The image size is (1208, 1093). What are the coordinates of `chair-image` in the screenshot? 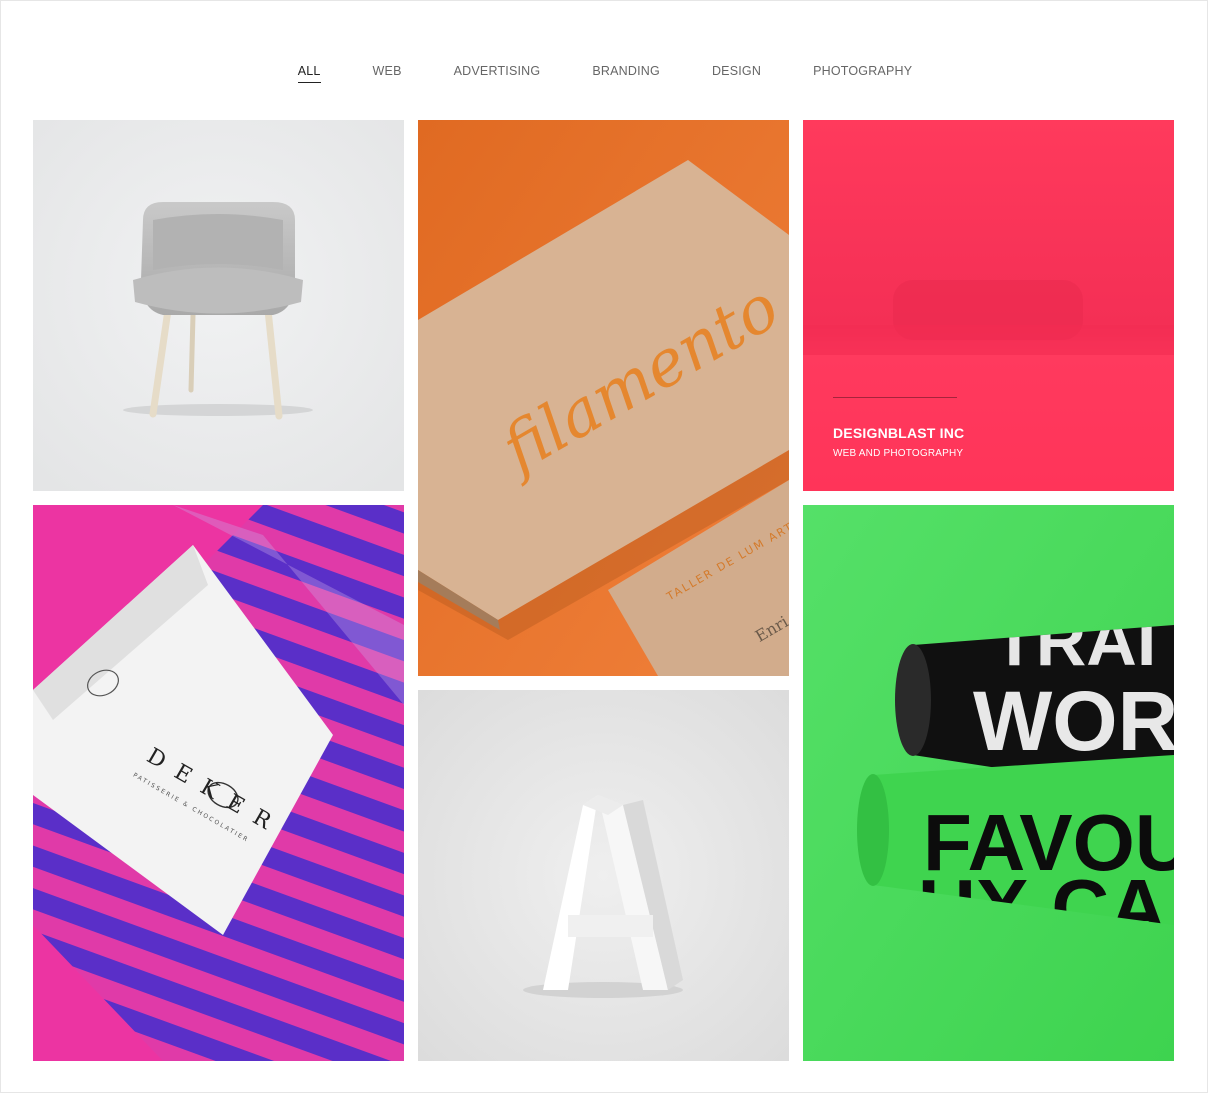 It's located at (218, 305).